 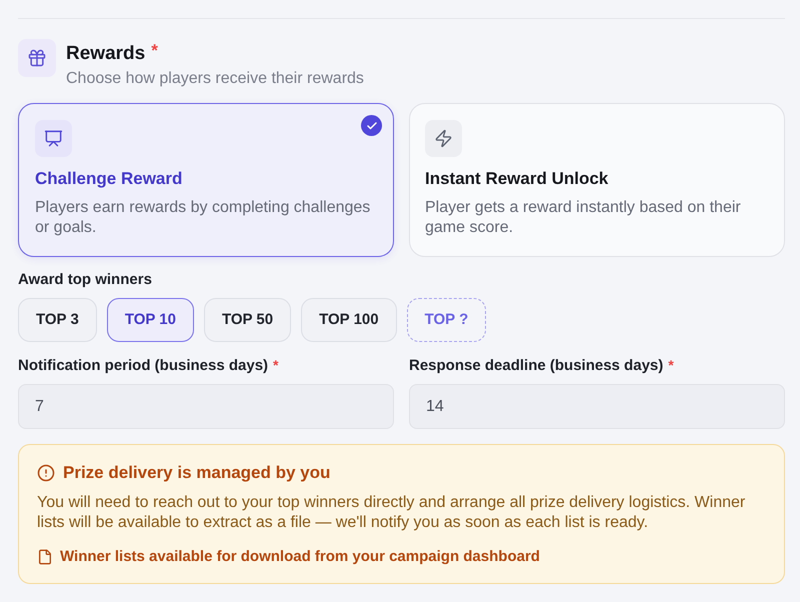 I want to click on reward-option-description: Player gets a reward instantly based on their game score., so click(x=583, y=218).